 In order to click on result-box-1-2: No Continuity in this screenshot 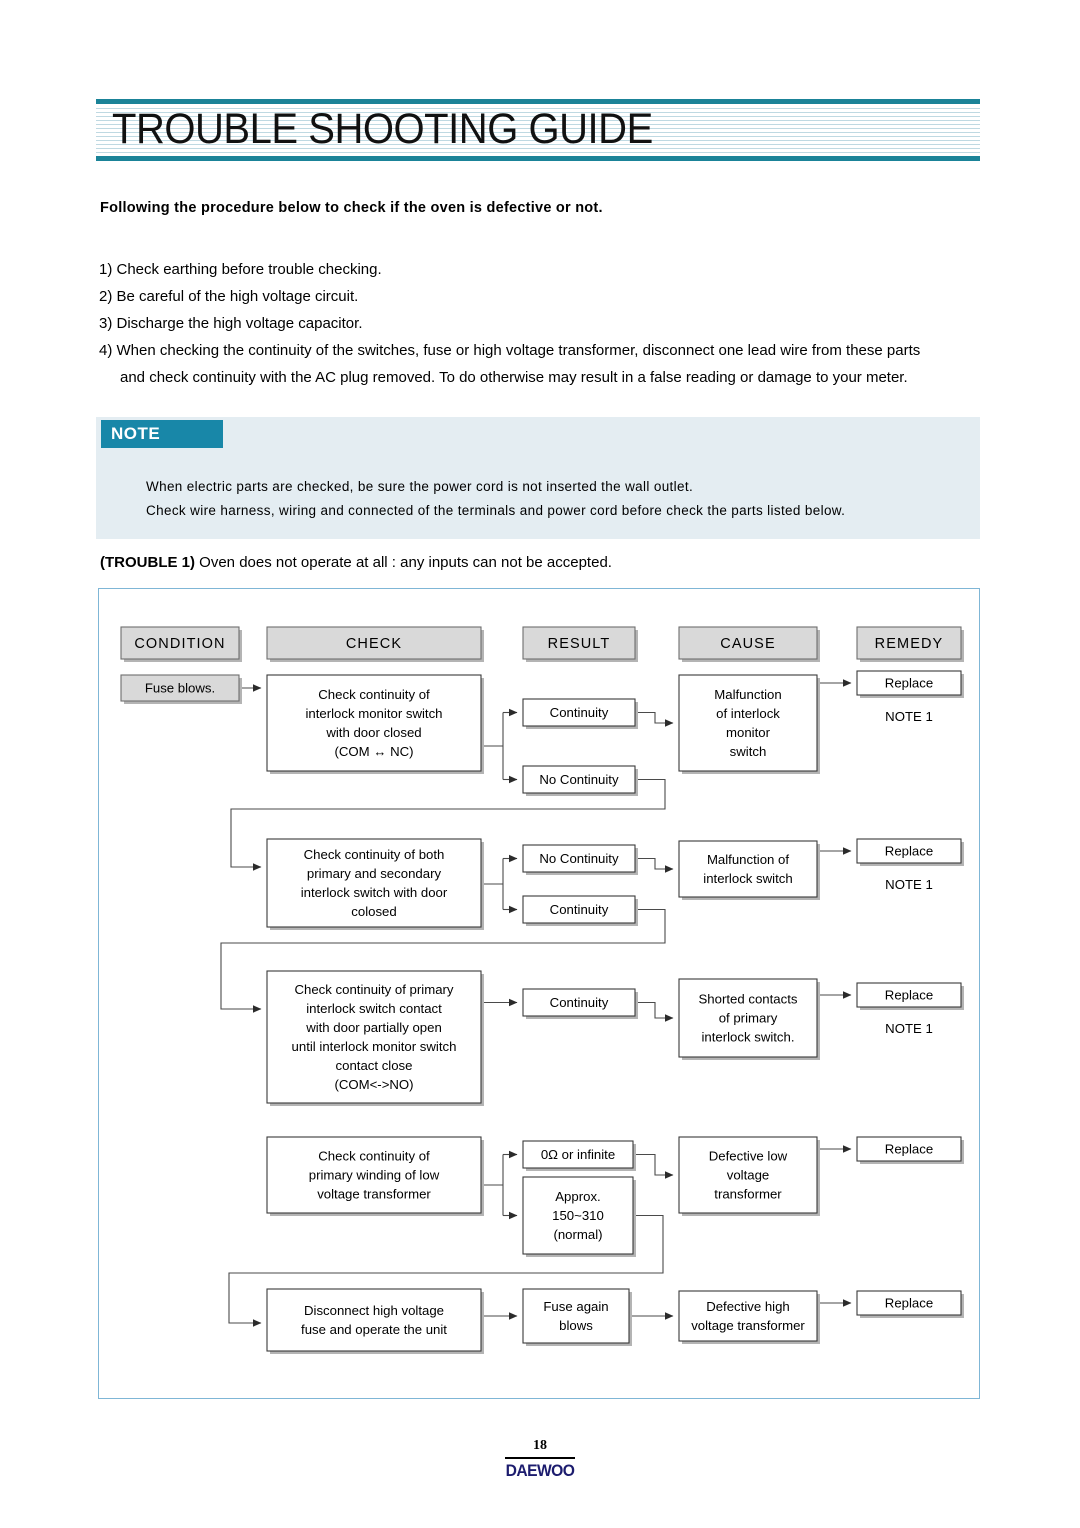, I will do `click(580, 780)`.